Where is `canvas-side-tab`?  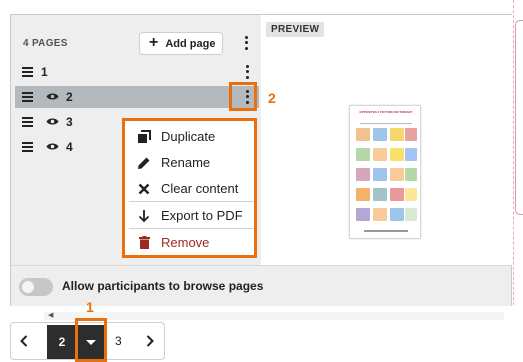 canvas-side-tab is located at coordinates (519, 117).